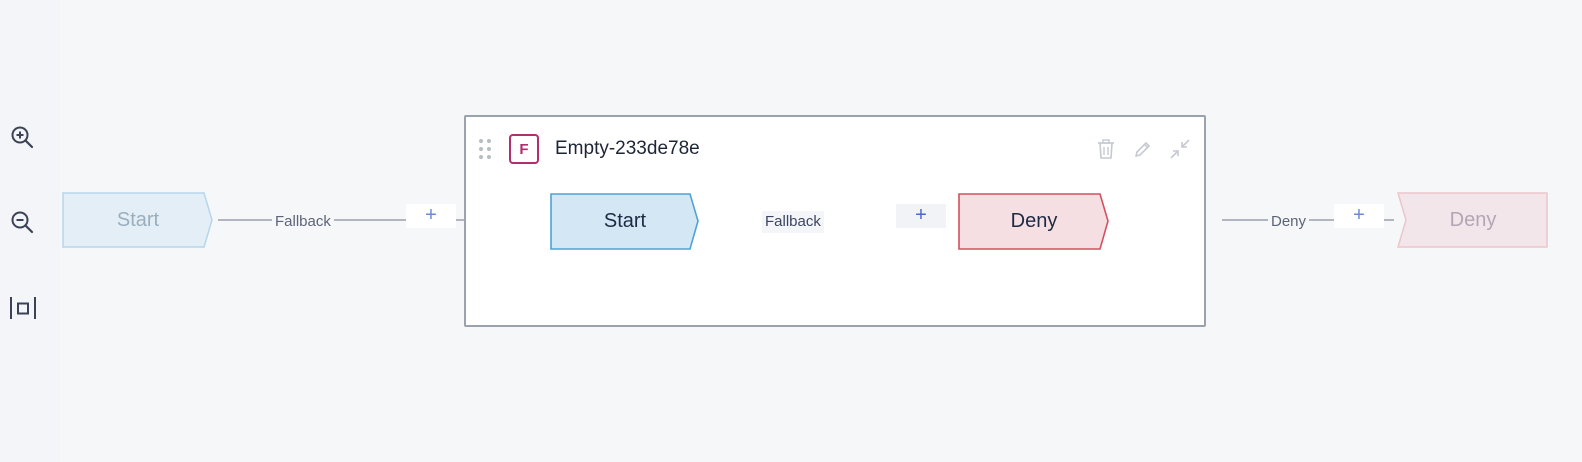 The image size is (1582, 462). What do you see at coordinates (431, 216) in the screenshot?
I see `add-node-button: +` at bounding box center [431, 216].